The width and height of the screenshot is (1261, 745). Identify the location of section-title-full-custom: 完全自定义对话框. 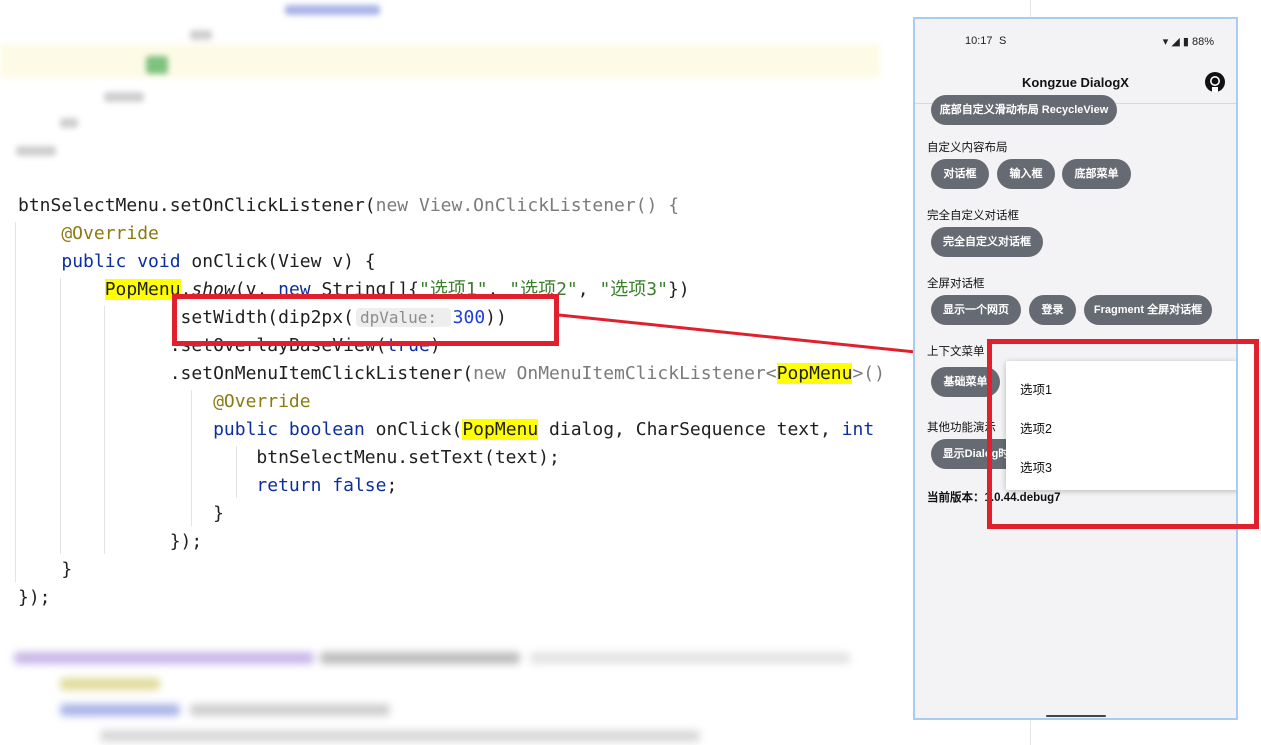
(973, 216).